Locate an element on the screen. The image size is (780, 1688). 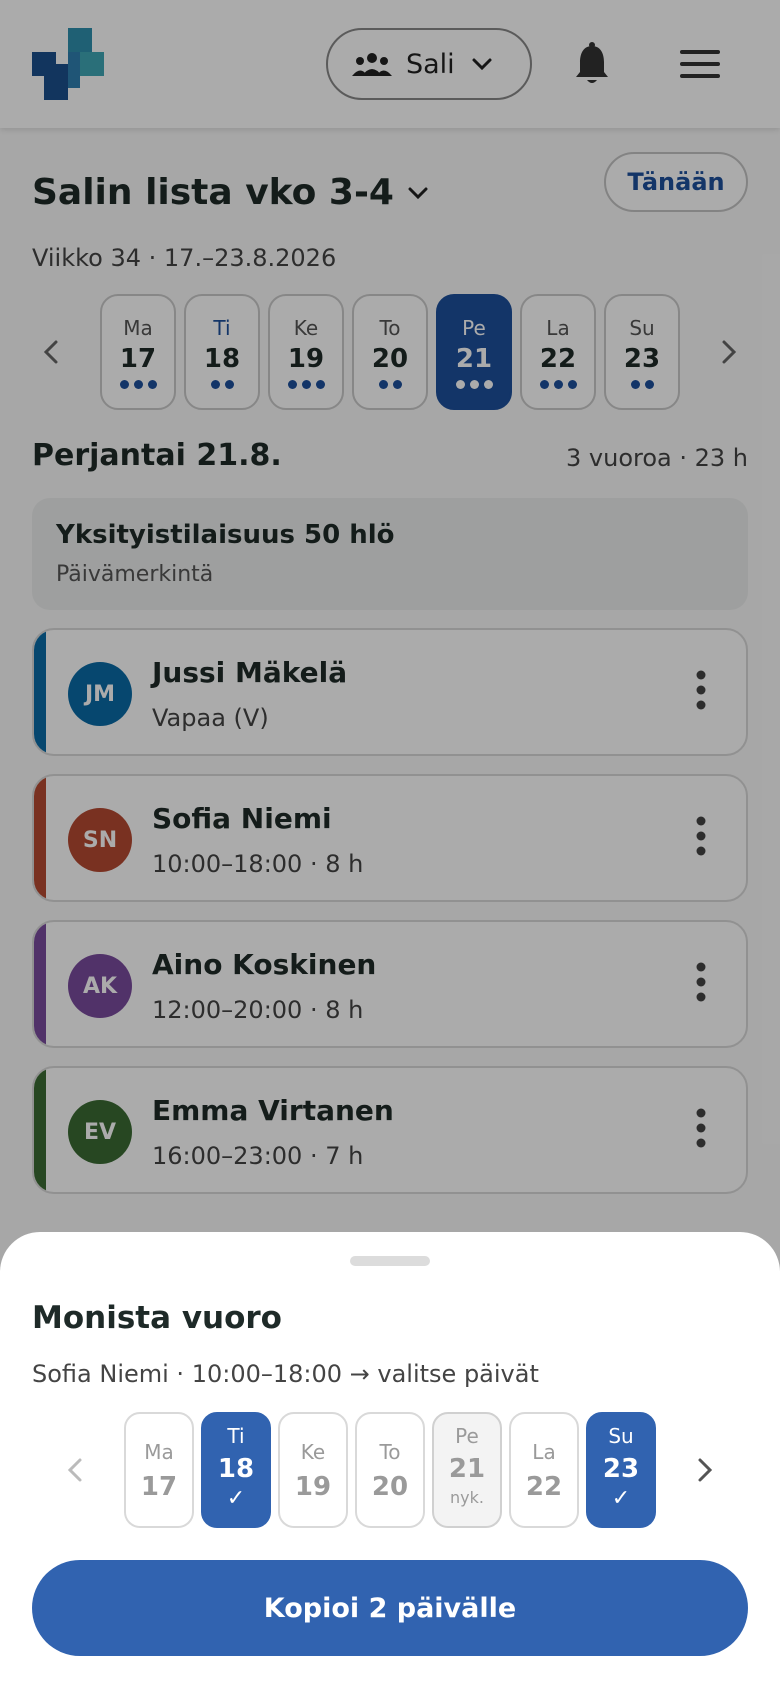
day-date: 19 is located at coordinates (313, 1487).